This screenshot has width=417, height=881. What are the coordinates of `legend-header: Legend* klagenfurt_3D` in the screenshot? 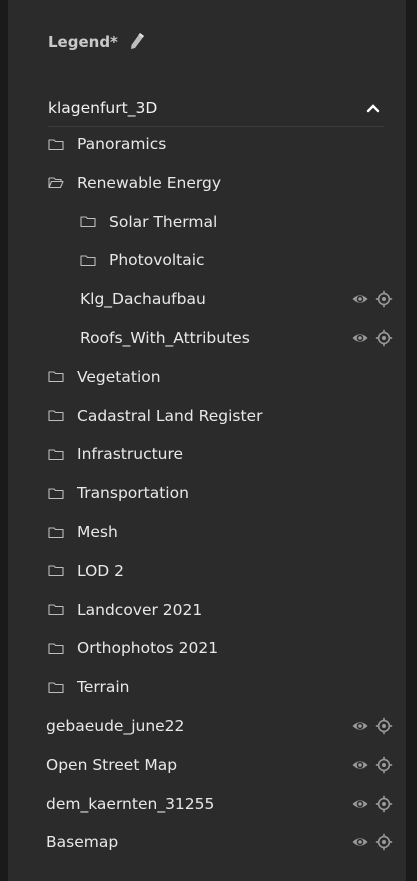 It's located at (218, 77).